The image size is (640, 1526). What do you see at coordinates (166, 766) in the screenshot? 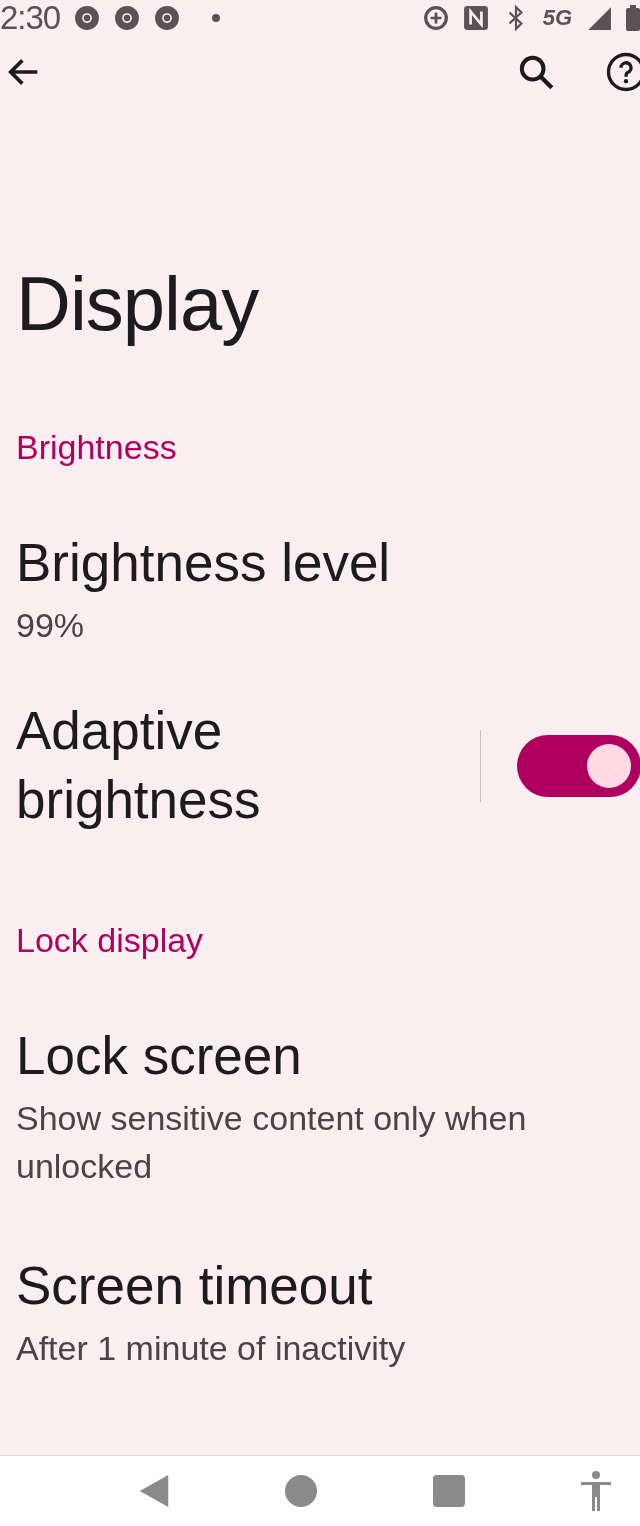
I see `setting-title: Adaptive brightness` at bounding box center [166, 766].